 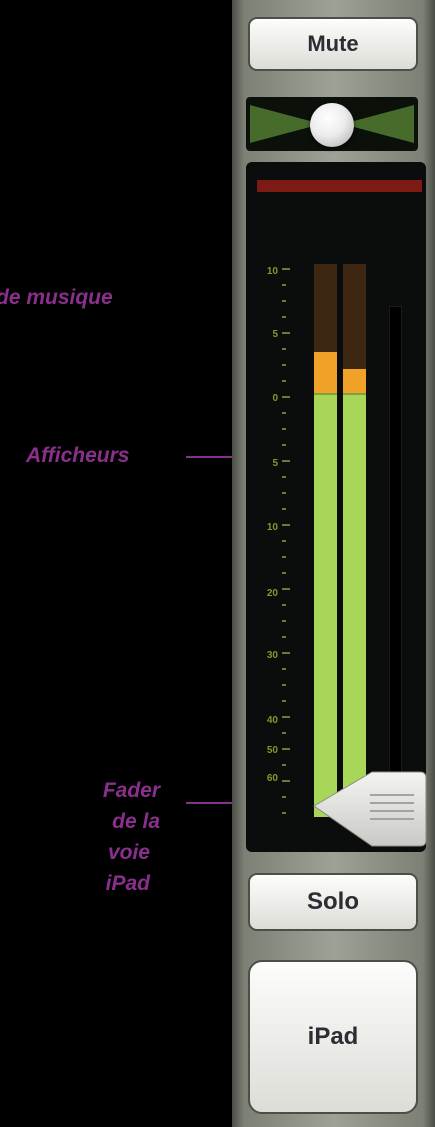 I want to click on meter-scale-label: 20, so click(x=272, y=593).